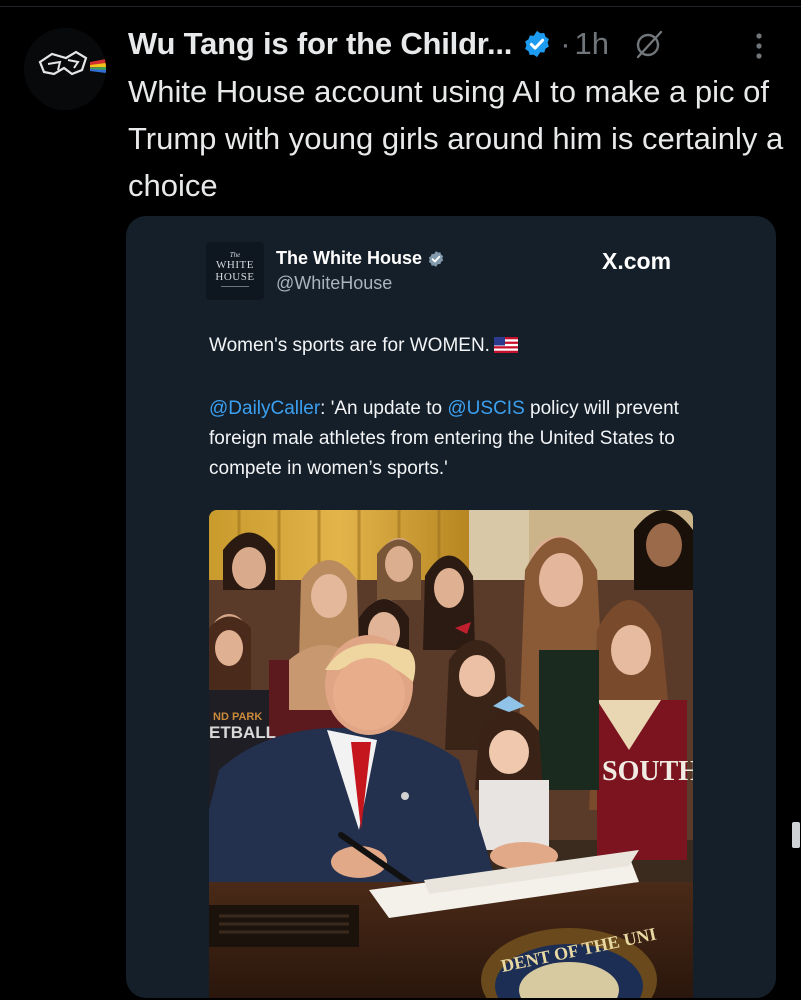 The height and width of the screenshot is (1000, 801). I want to click on quoted-handle: @WhiteHouse, so click(334, 283).